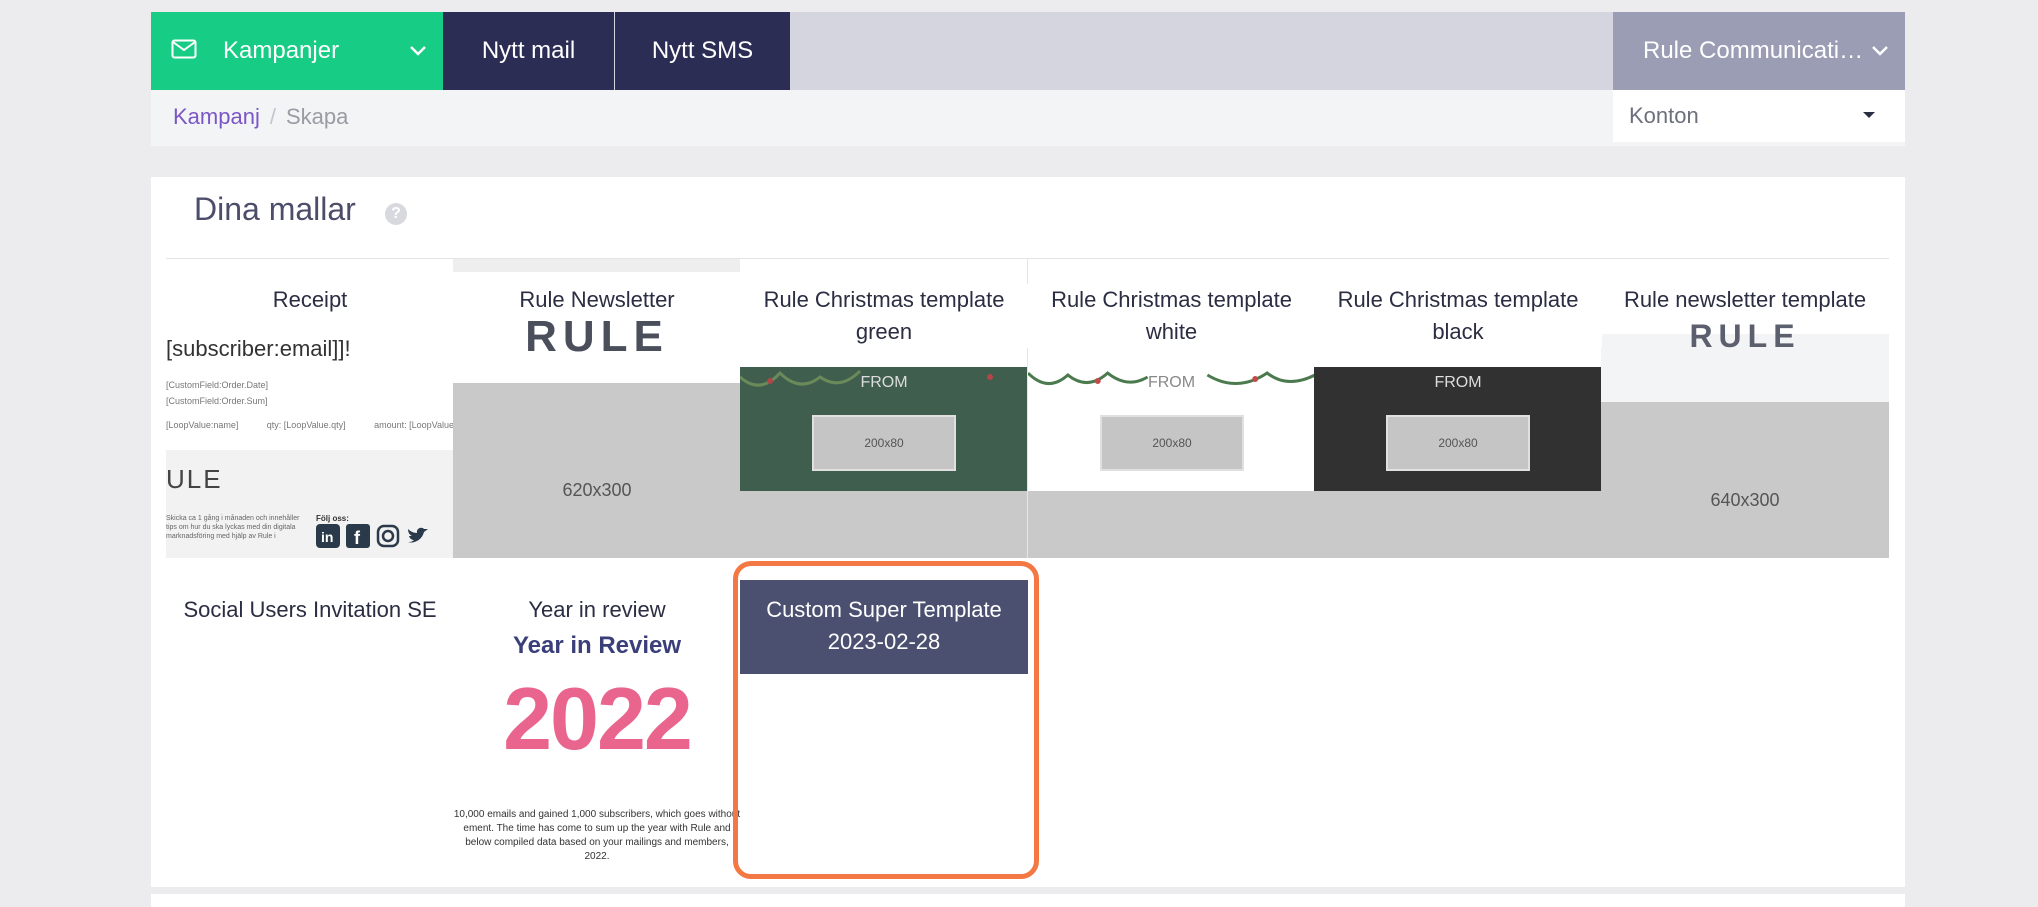 This screenshot has height=907, width=2038. I want to click on next-panel-edge, so click(1028, 900).